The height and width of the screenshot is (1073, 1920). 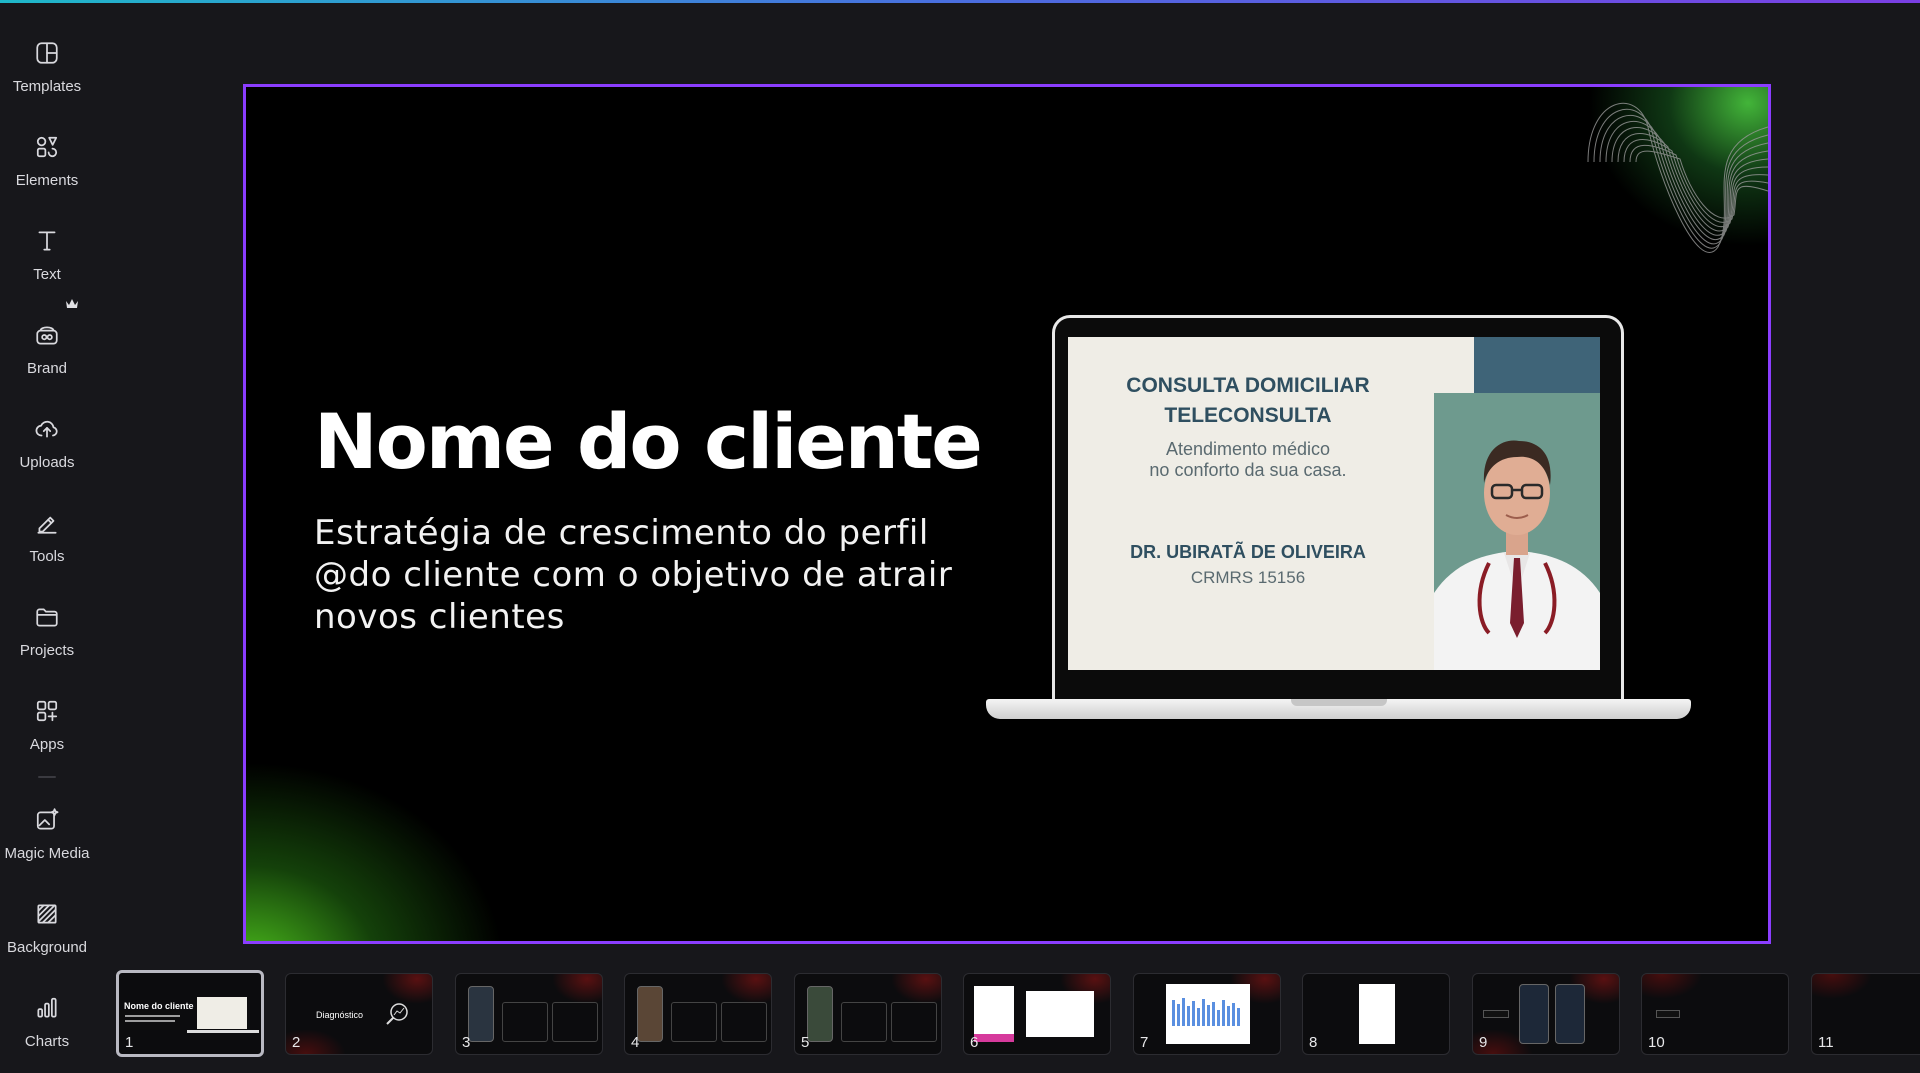 What do you see at coordinates (47, 914) in the screenshot?
I see `background-icon` at bounding box center [47, 914].